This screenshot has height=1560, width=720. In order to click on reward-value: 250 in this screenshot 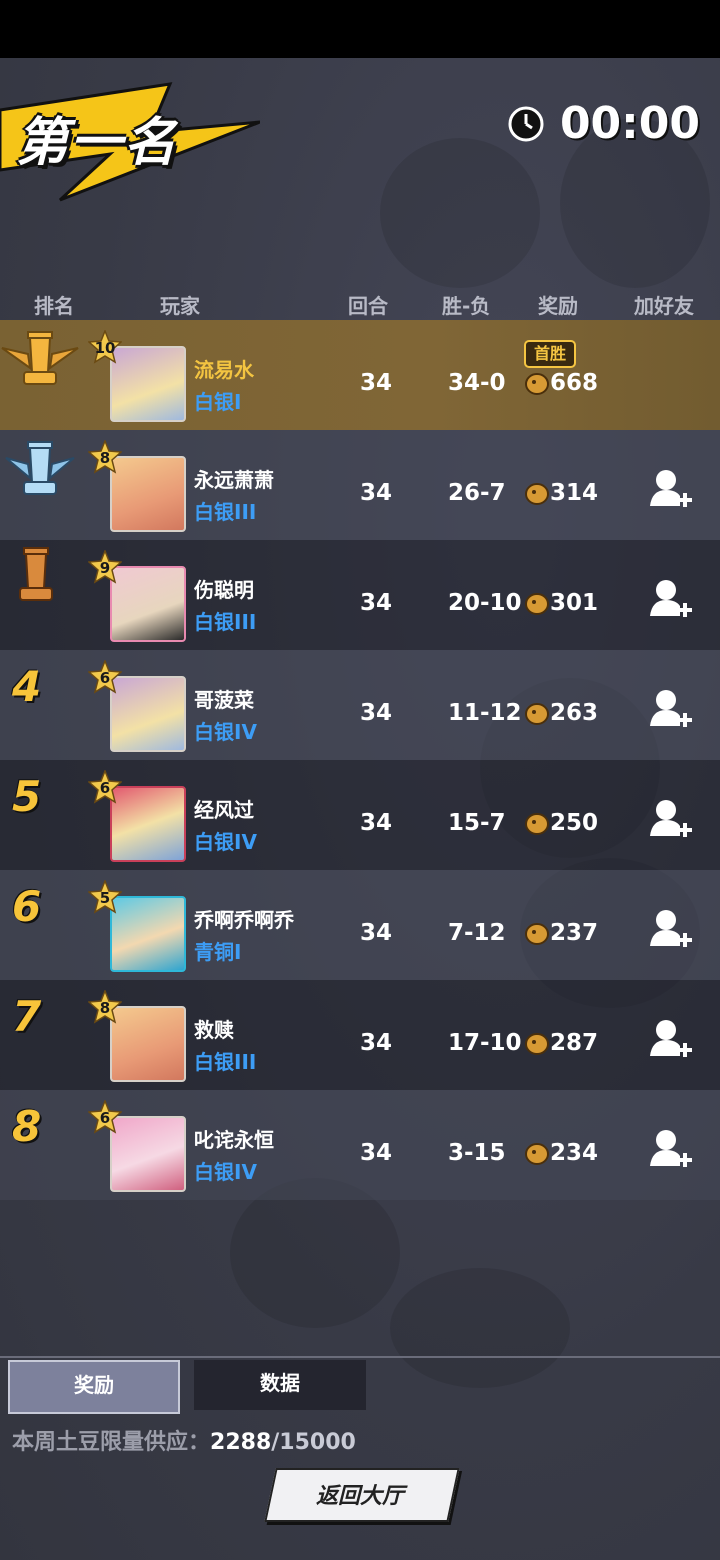, I will do `click(574, 823)`.